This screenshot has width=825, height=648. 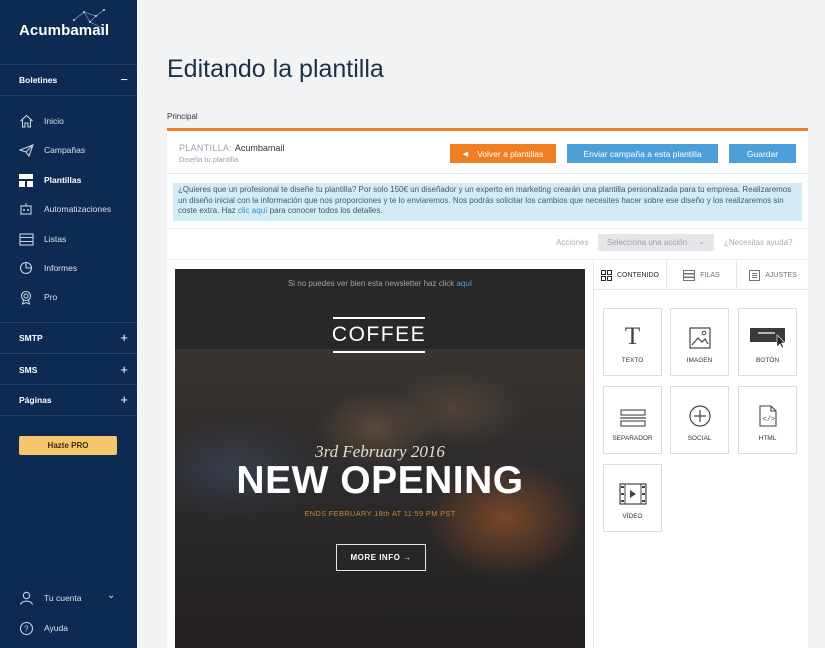 What do you see at coordinates (572, 242) in the screenshot?
I see `actions-label: Acciones` at bounding box center [572, 242].